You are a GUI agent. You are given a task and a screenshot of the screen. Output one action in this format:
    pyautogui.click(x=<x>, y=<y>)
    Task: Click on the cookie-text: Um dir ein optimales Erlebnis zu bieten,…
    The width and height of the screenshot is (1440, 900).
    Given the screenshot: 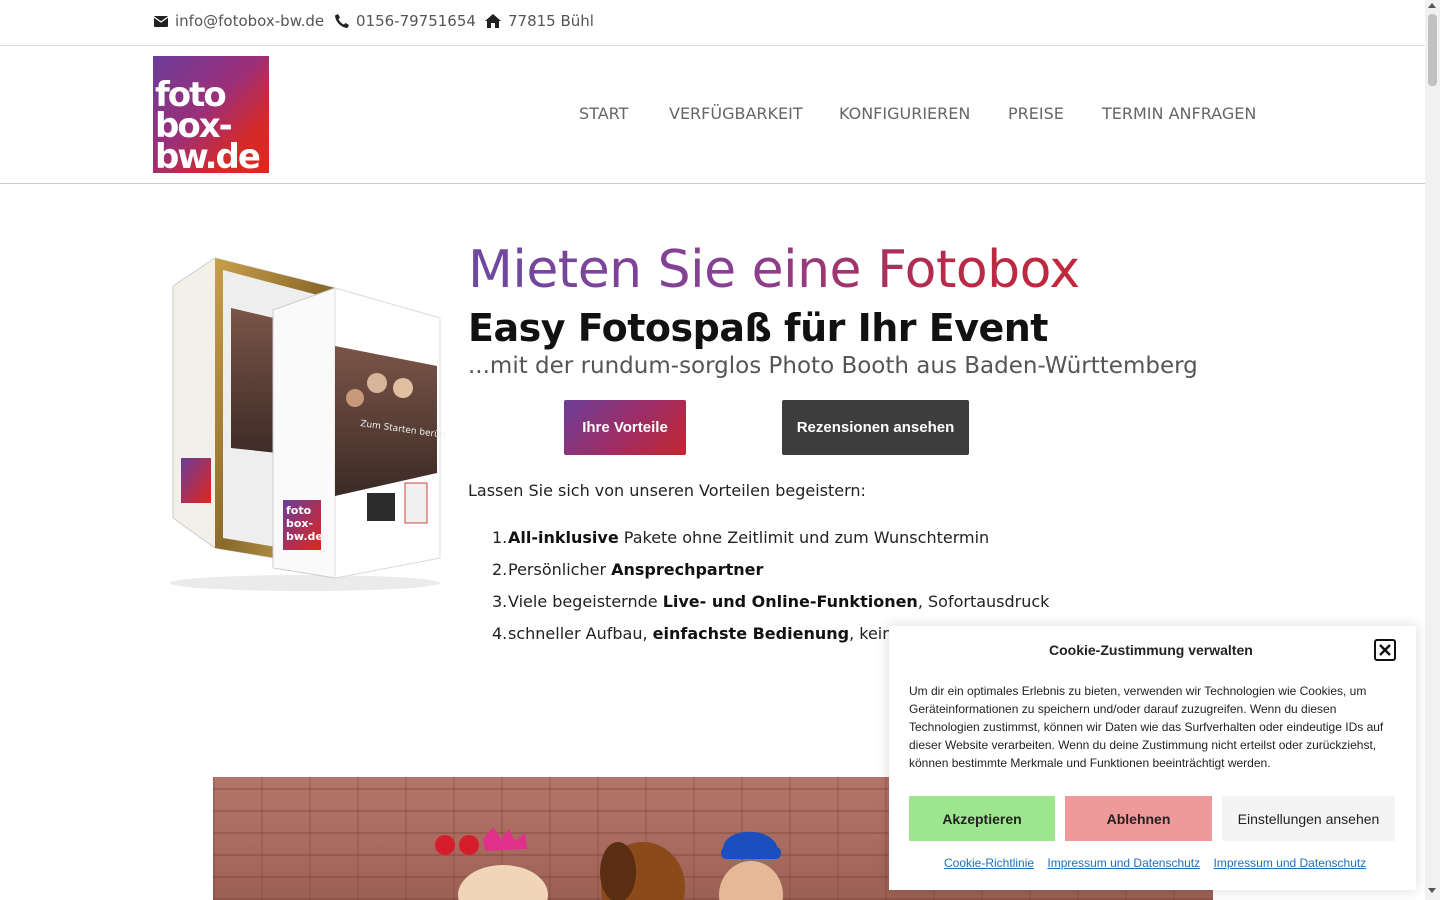 What is the action you would take?
    pyautogui.click(x=1146, y=727)
    